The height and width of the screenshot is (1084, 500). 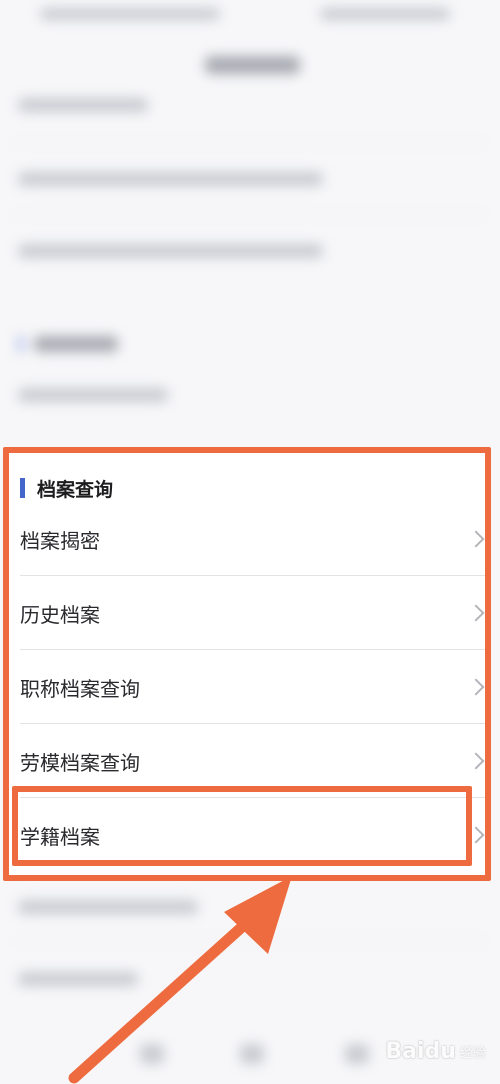 What do you see at coordinates (472, 1053) in the screenshot?
I see `watermark-suffix: 经验` at bounding box center [472, 1053].